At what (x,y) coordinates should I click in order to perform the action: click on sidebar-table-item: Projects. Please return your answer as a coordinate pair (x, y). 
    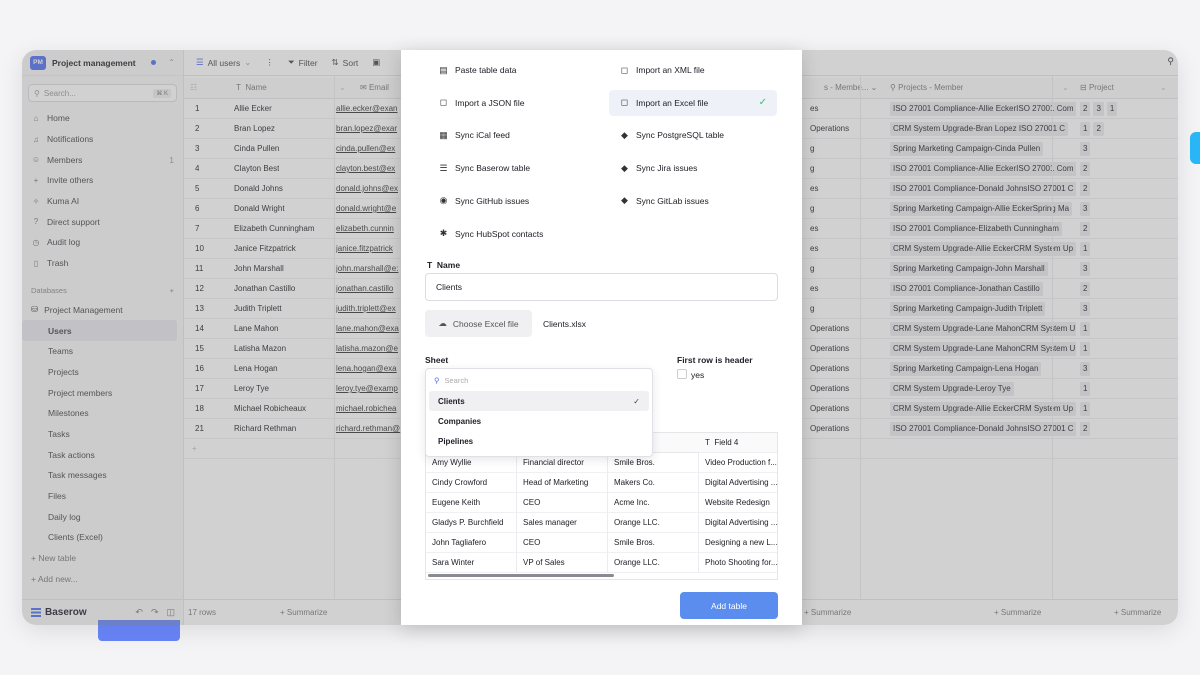
    Looking at the image, I should click on (99, 372).